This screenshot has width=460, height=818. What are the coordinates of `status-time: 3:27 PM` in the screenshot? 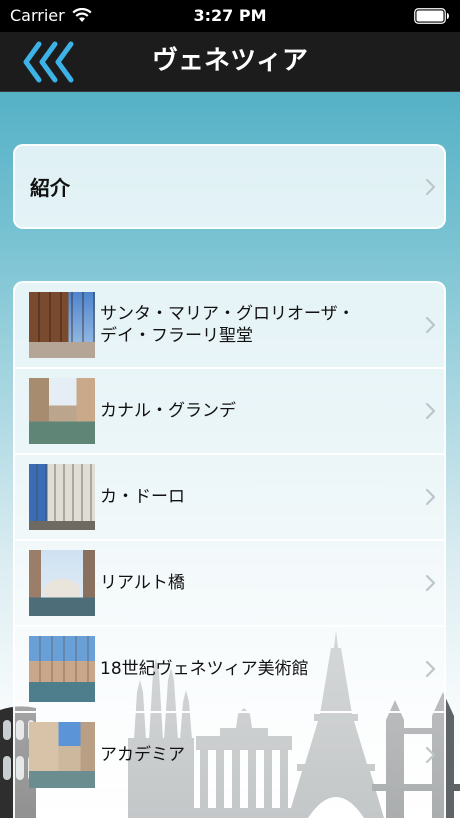 It's located at (230, 15).